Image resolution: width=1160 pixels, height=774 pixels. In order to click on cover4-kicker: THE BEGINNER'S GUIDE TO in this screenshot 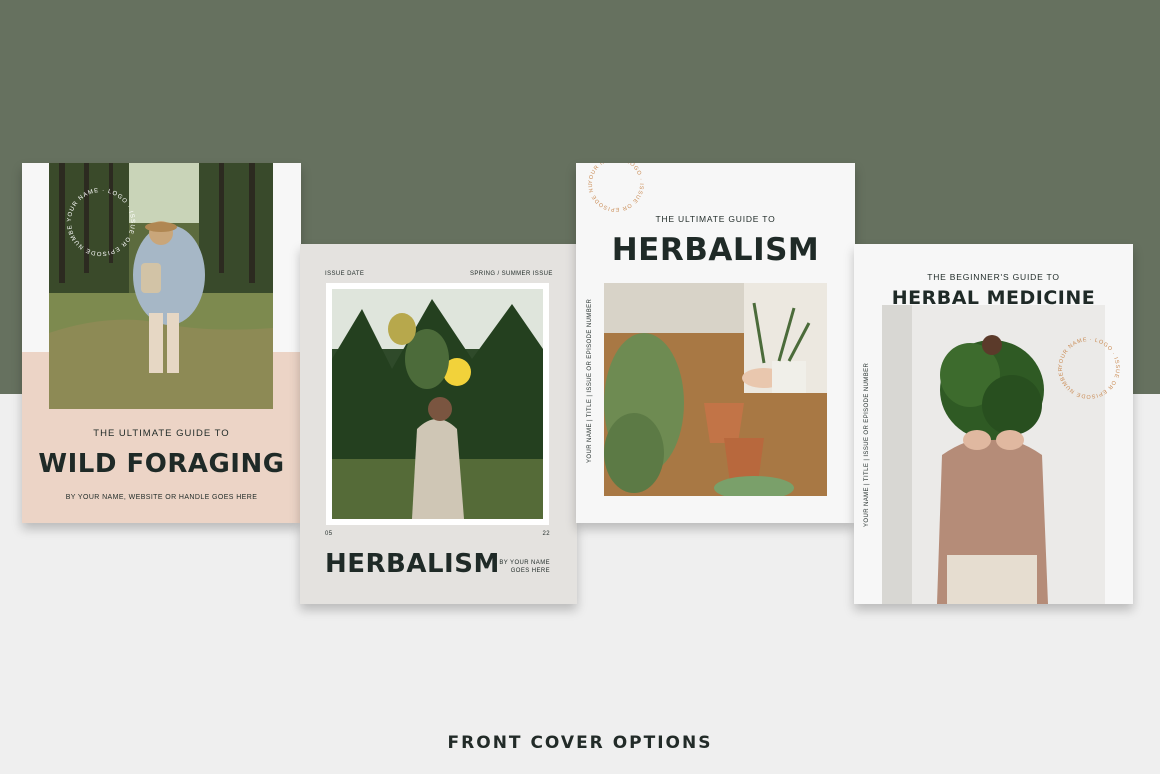, I will do `click(993, 277)`.